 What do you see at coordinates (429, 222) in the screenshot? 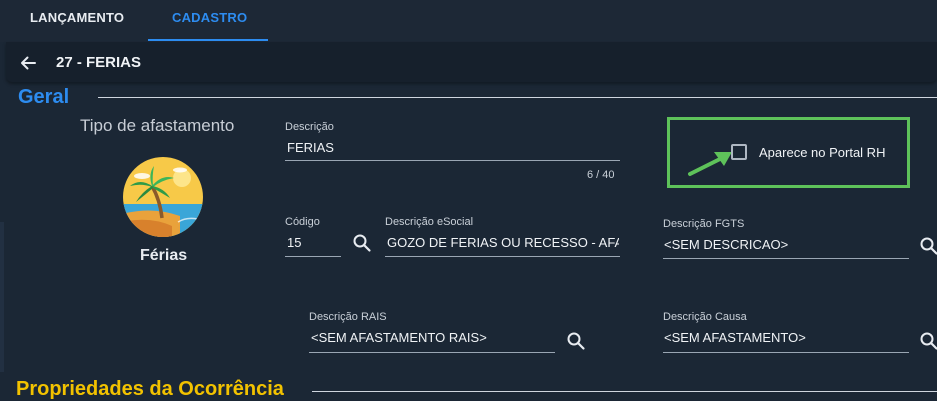
I see `descricao-esocial-label: Descrição eSocial` at bounding box center [429, 222].